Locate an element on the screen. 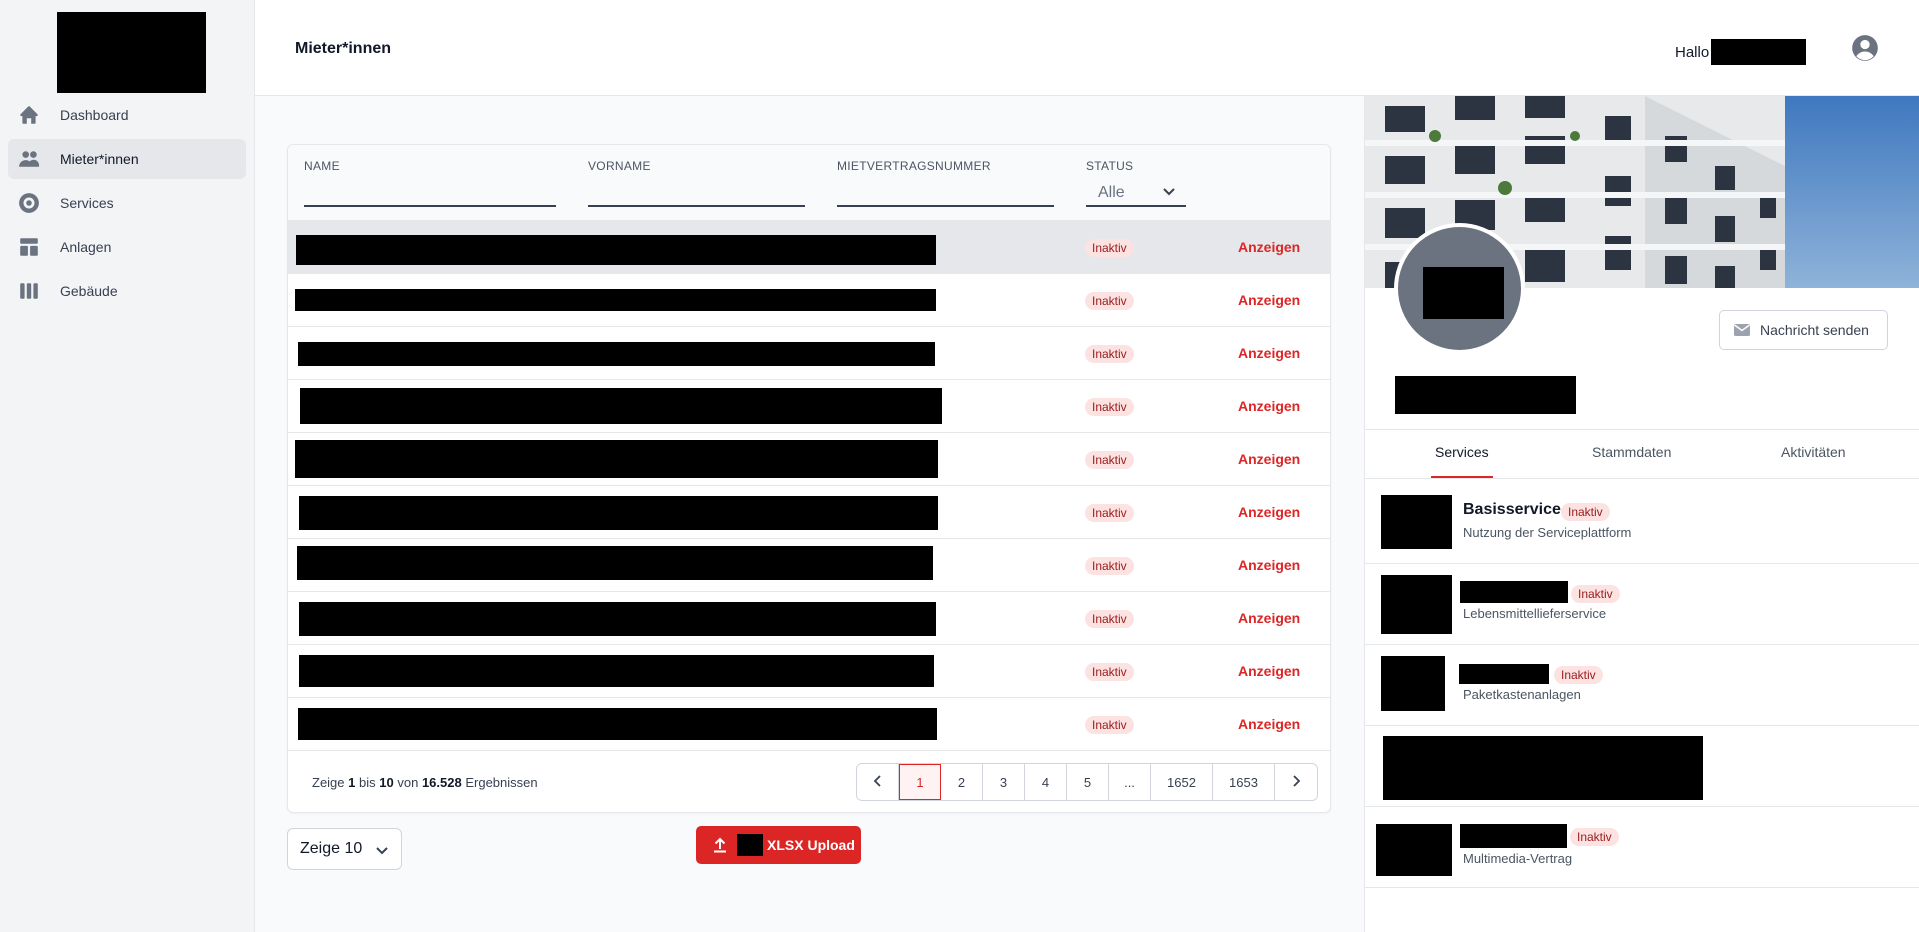 The width and height of the screenshot is (1919, 932). status-filter-underline is located at coordinates (1136, 206).